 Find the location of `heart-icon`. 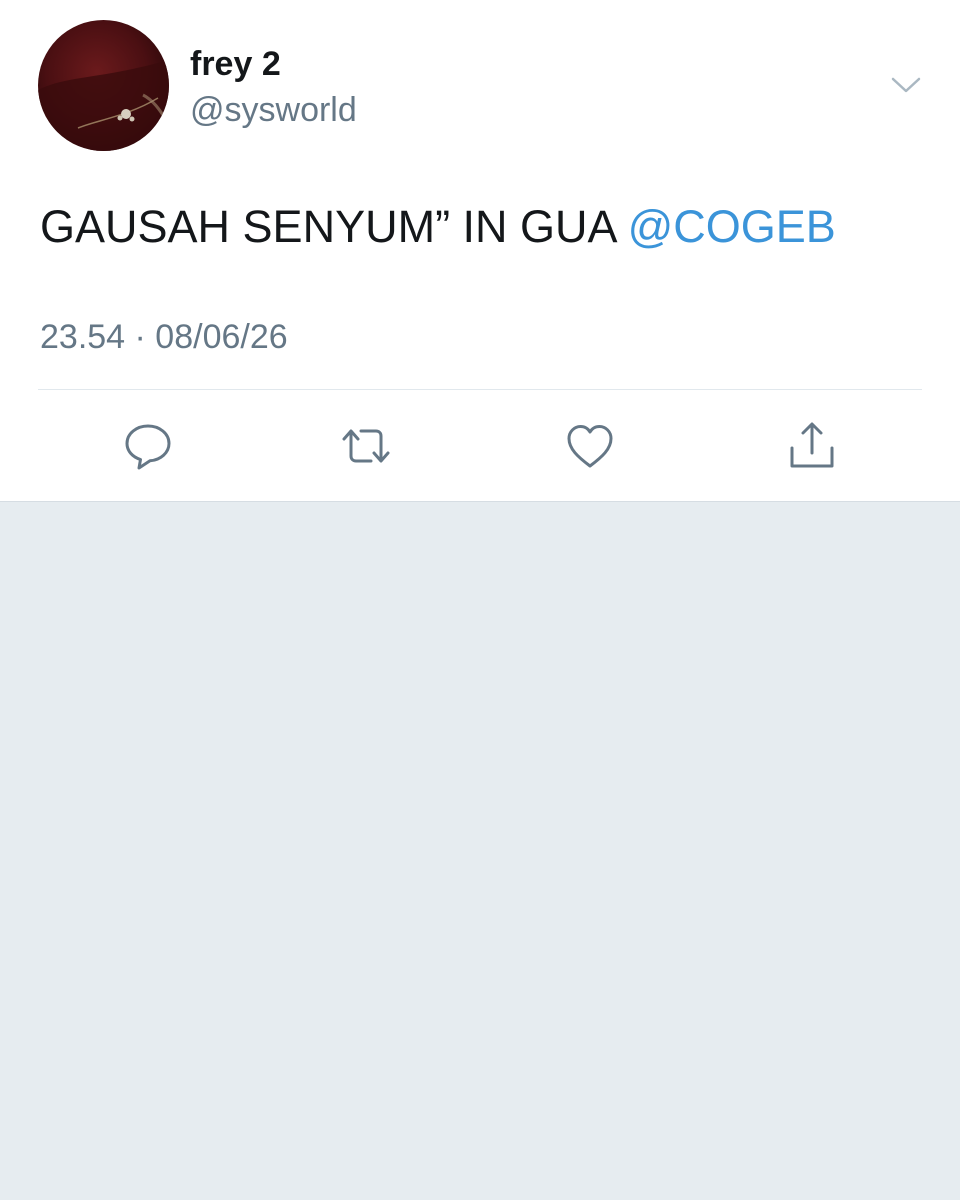

heart-icon is located at coordinates (590, 446).